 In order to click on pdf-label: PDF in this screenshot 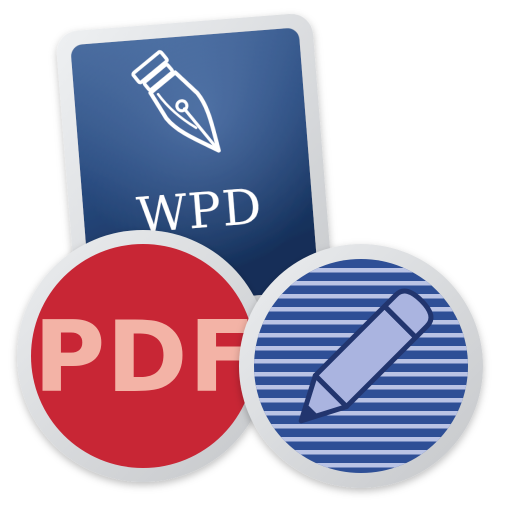, I will do `click(144, 358)`.